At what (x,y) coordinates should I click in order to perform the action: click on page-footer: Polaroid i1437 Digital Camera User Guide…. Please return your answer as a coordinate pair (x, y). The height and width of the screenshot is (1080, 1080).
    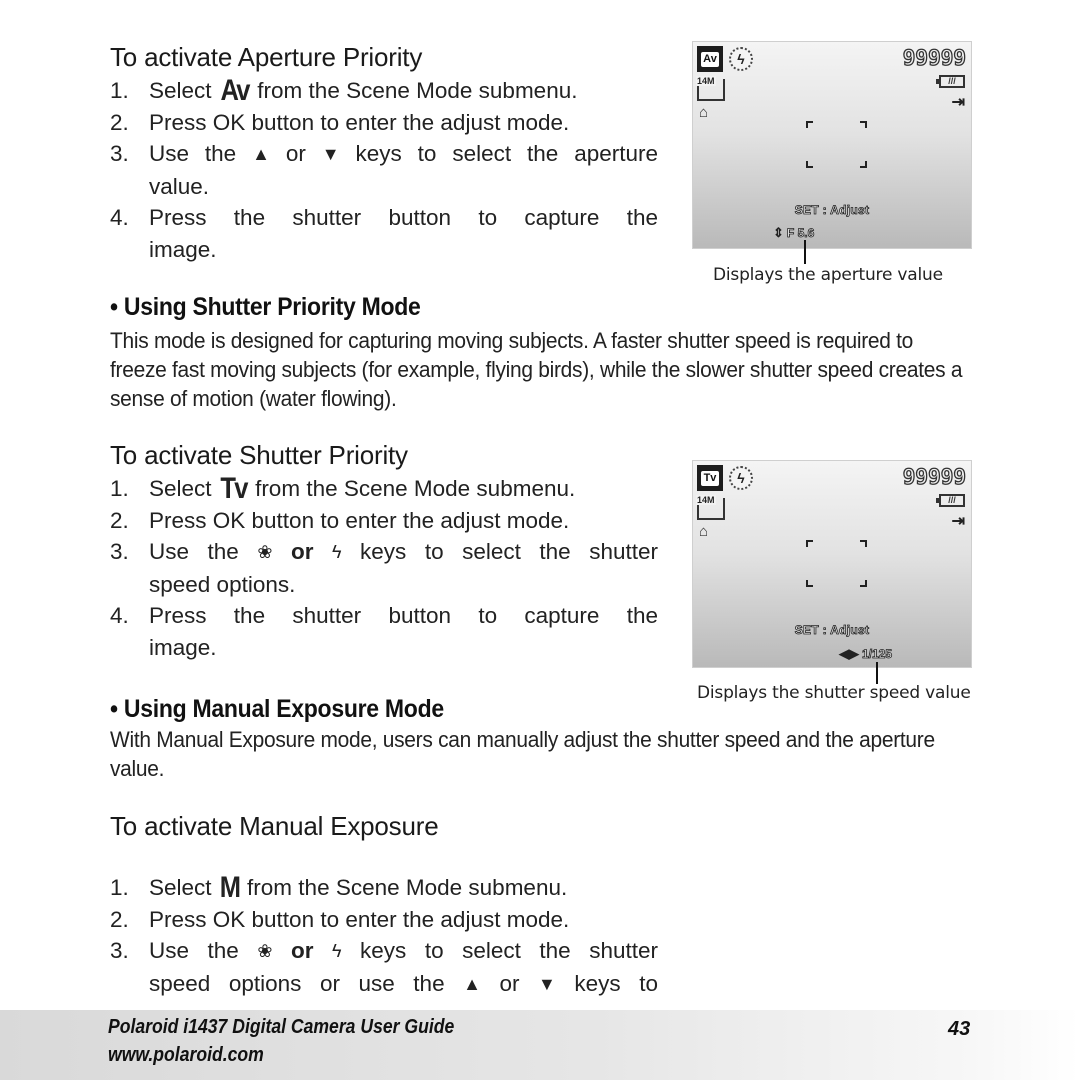
    Looking at the image, I should click on (540, 1045).